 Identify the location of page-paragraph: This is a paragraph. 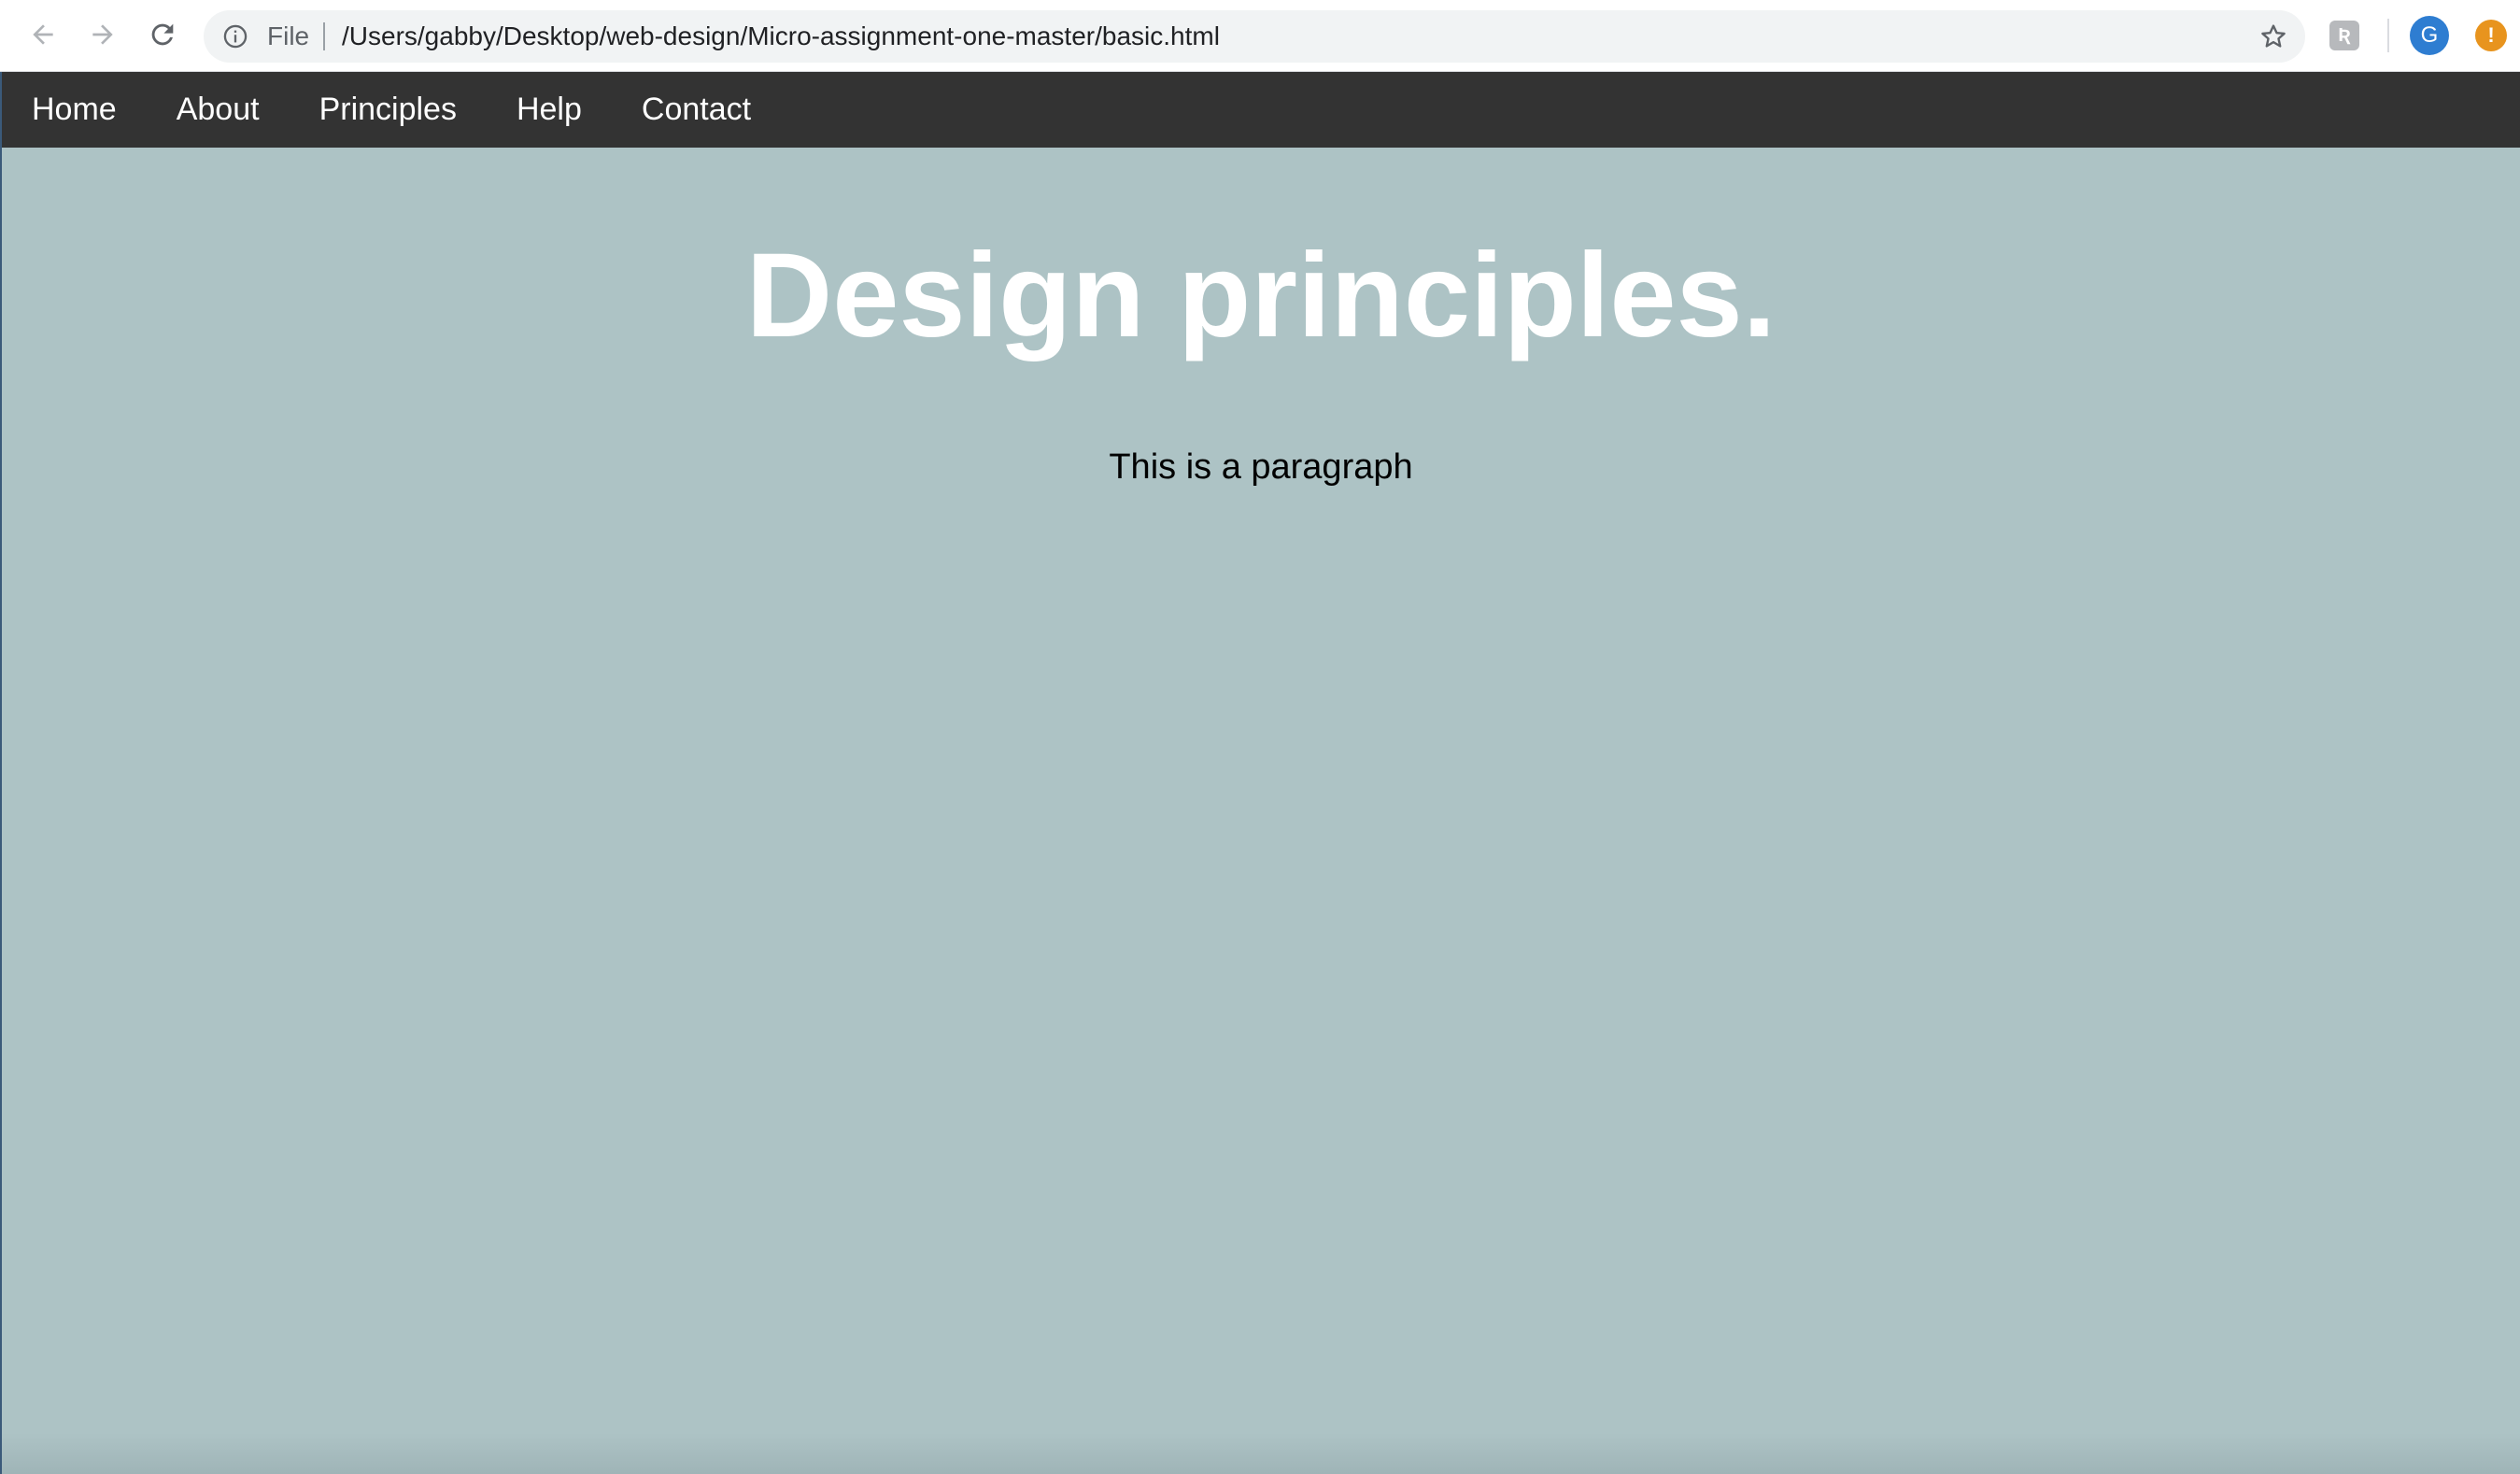
(1261, 467).